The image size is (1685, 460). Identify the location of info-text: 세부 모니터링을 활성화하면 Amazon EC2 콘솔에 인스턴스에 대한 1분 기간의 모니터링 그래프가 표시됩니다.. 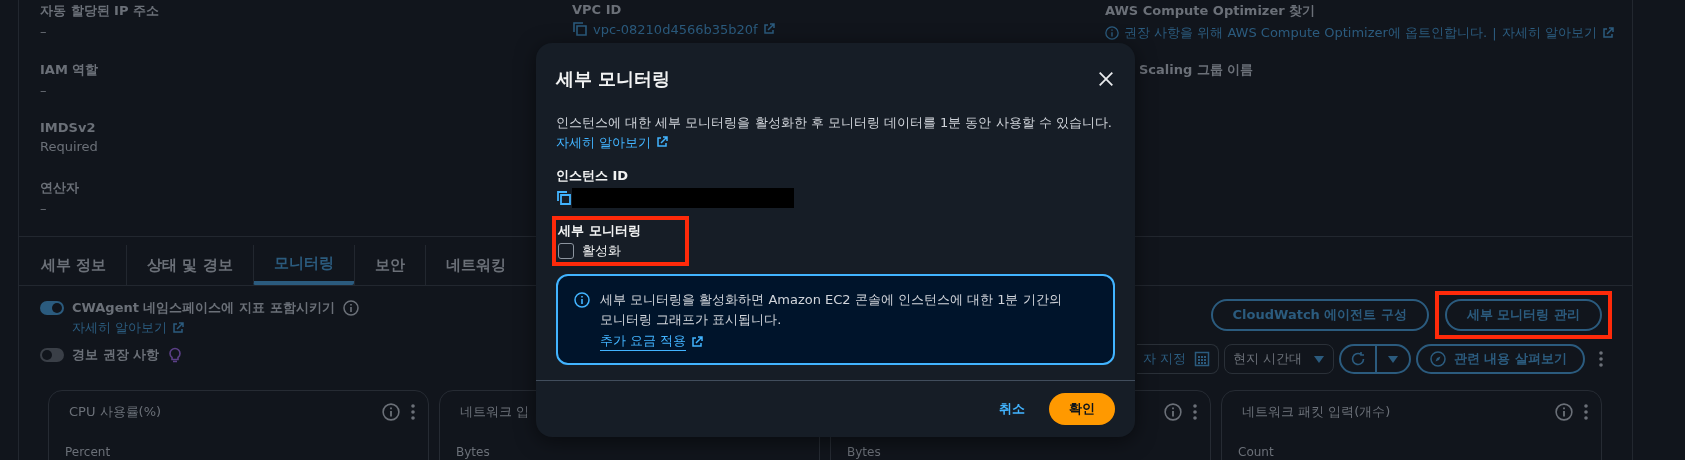
(831, 310).